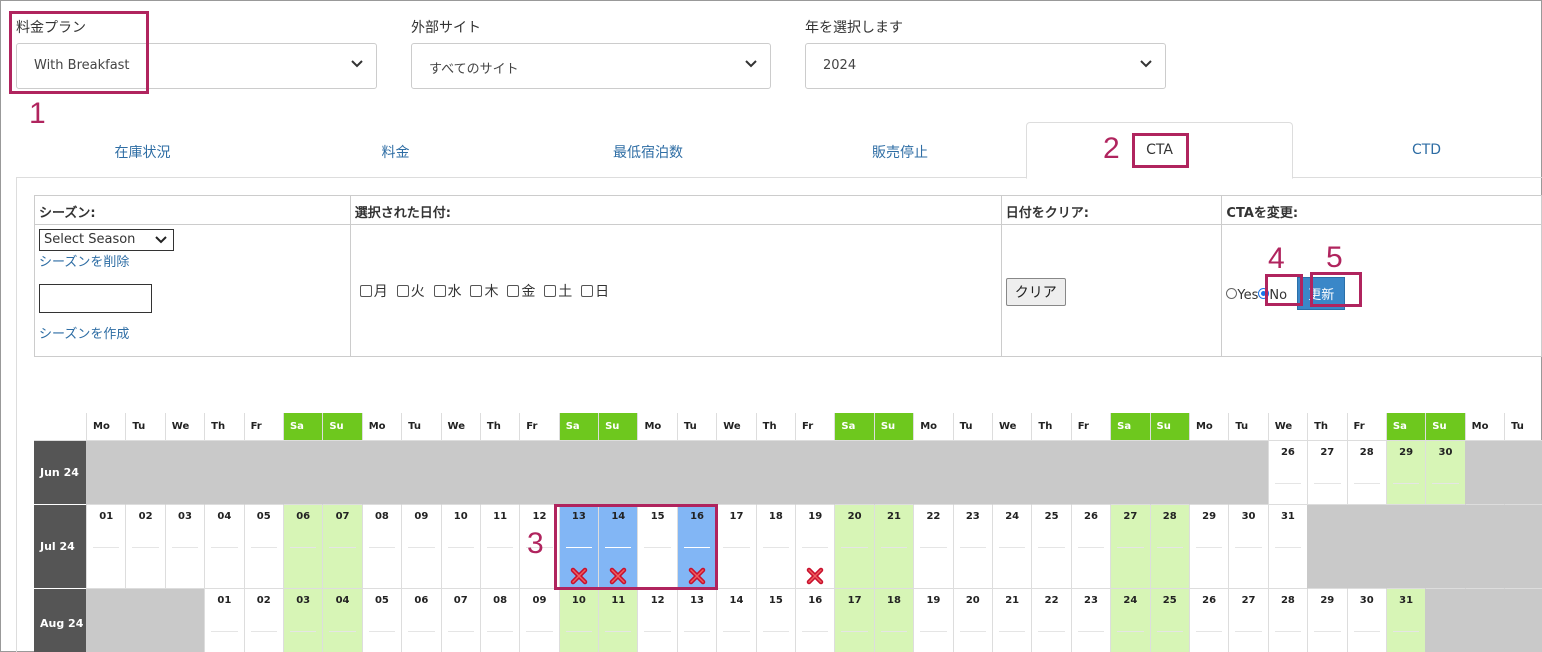  What do you see at coordinates (381, 600) in the screenshot?
I see `day-number: 05` at bounding box center [381, 600].